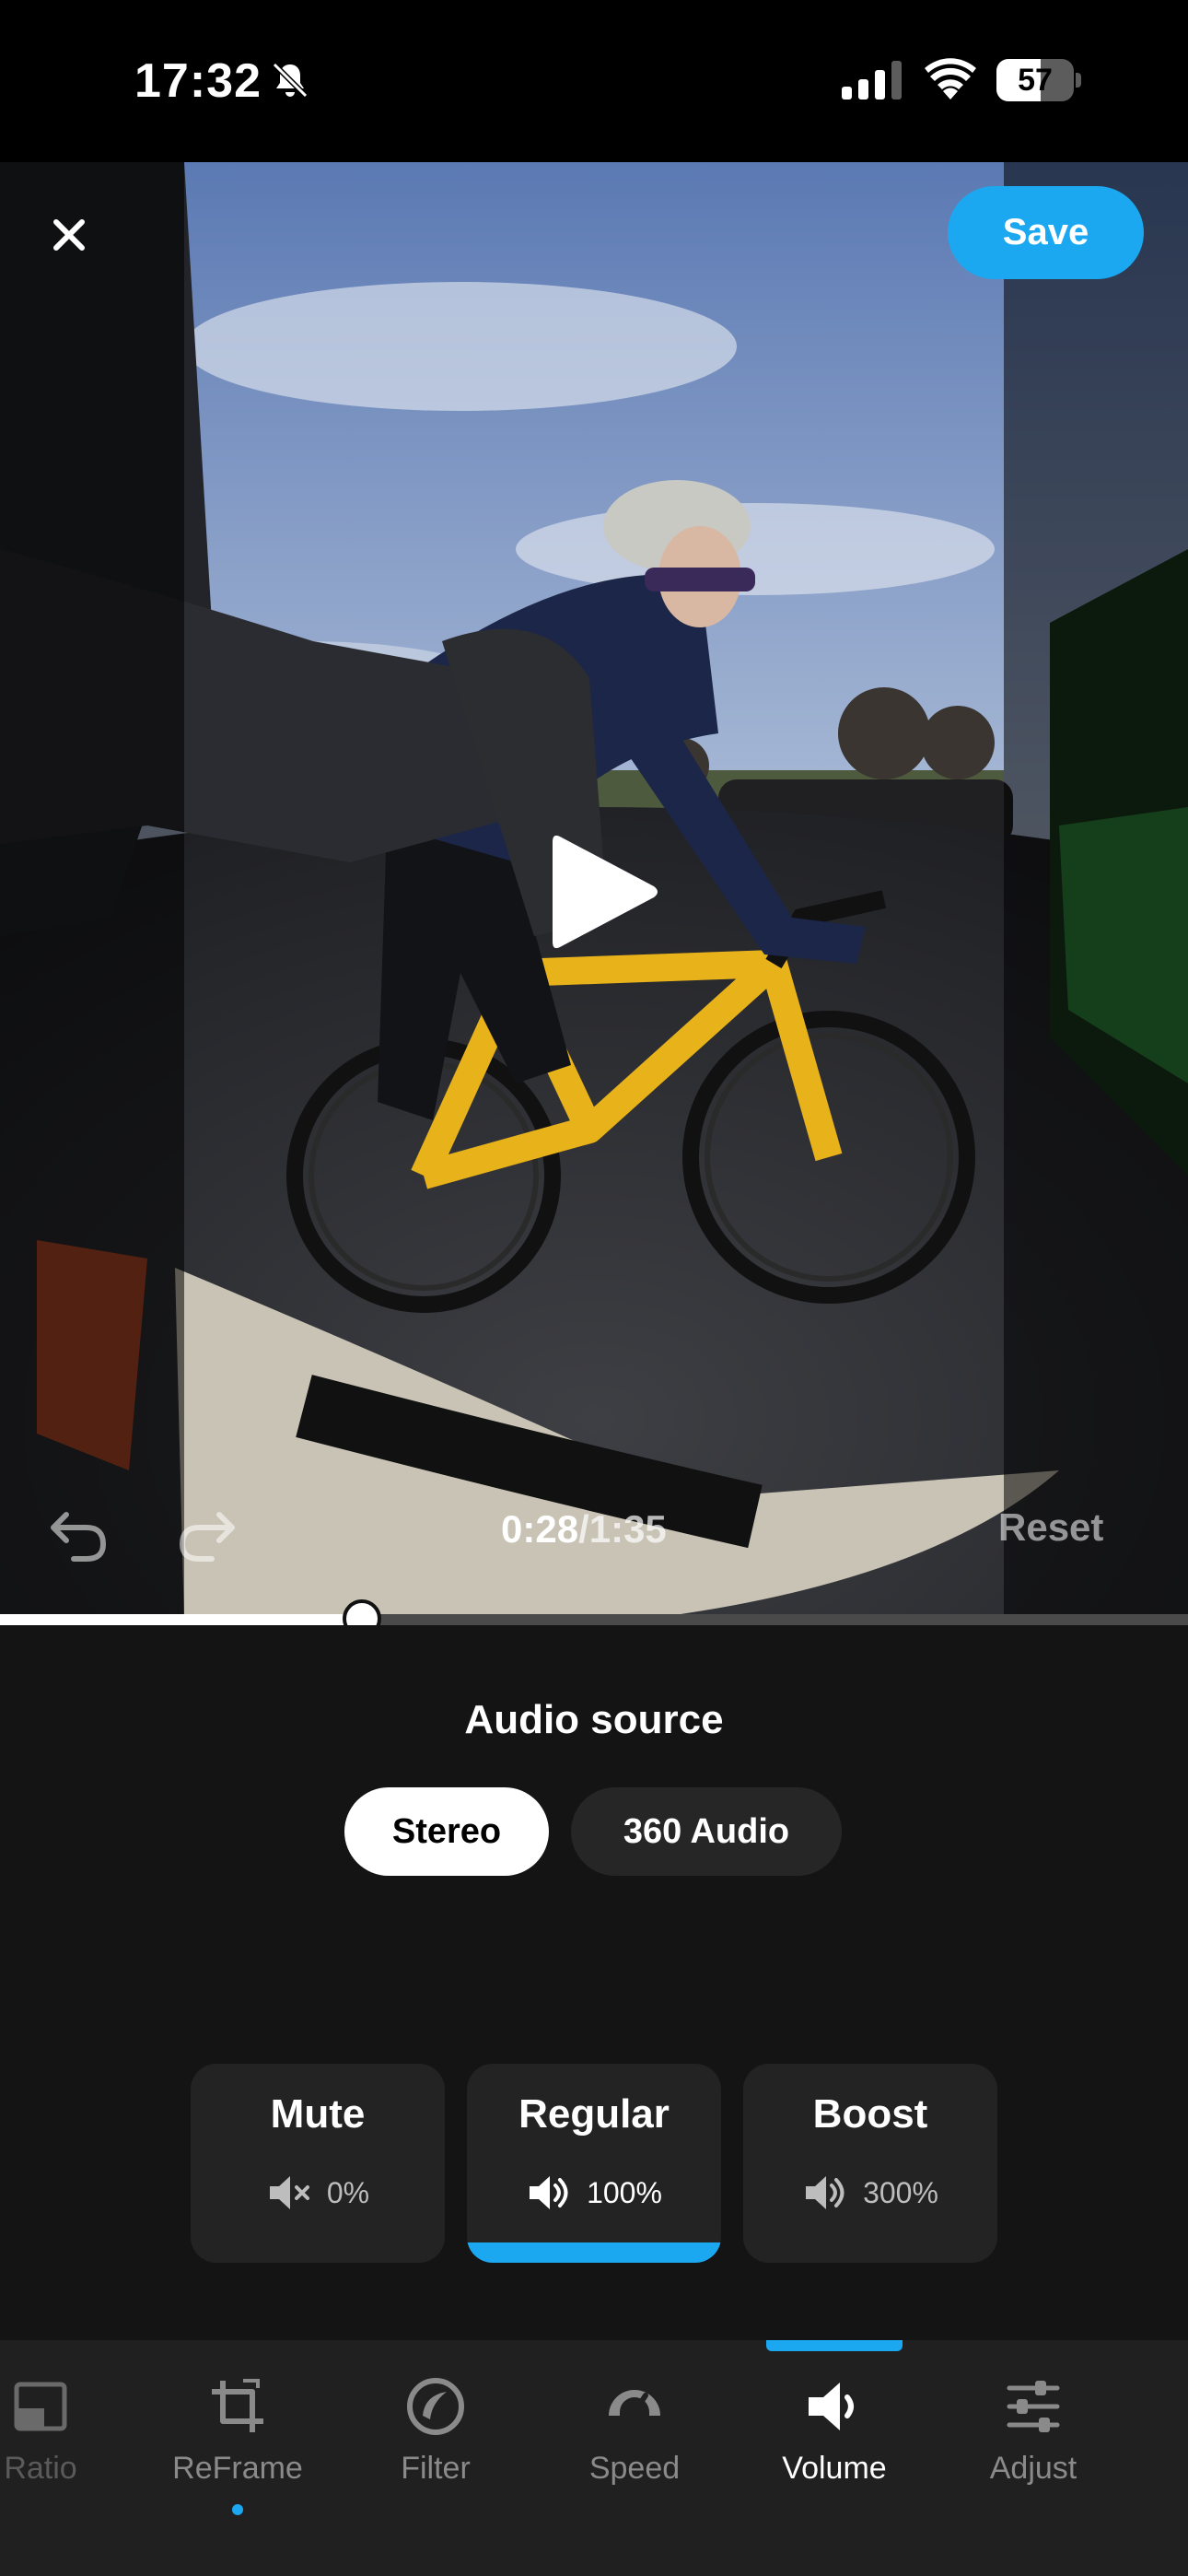  Describe the element at coordinates (594, 81) in the screenshot. I see `status-bar: 17:32 57` at that location.